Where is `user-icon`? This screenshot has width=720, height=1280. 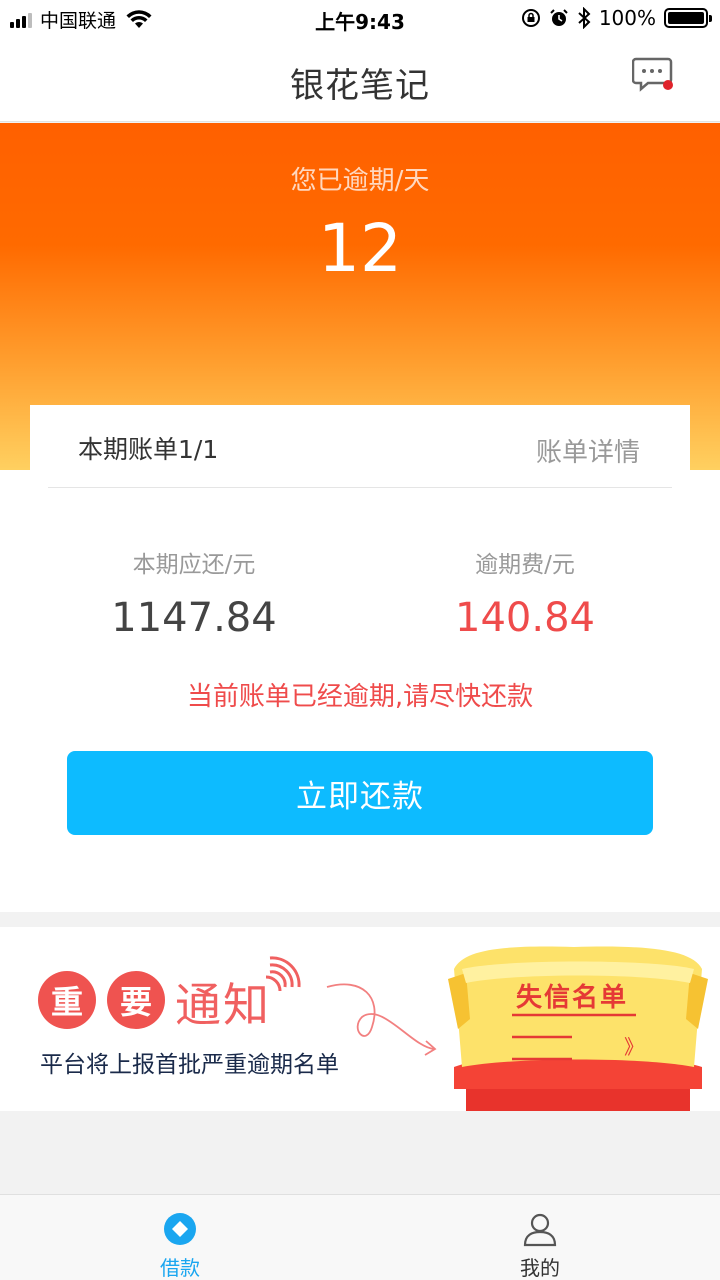 user-icon is located at coordinates (540, 1230).